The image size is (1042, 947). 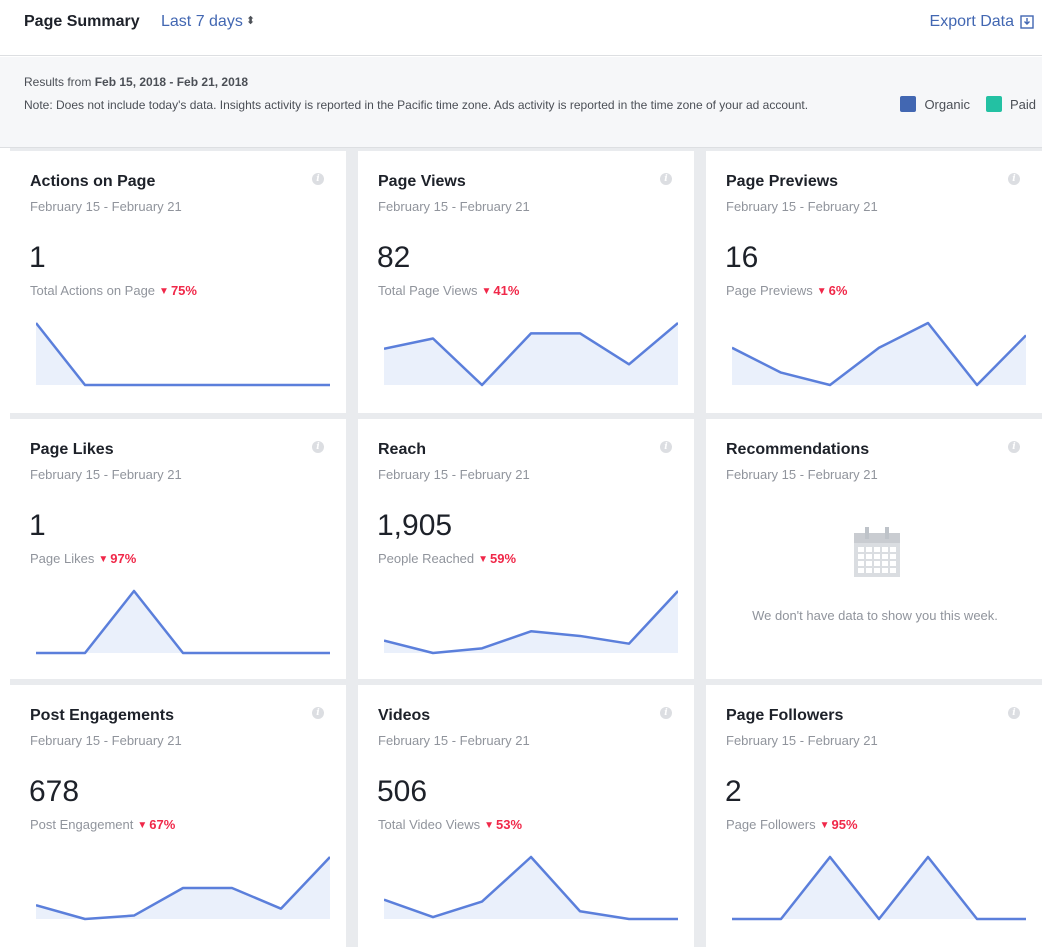 What do you see at coordinates (183, 290) in the screenshot?
I see `change-percent: 75%` at bounding box center [183, 290].